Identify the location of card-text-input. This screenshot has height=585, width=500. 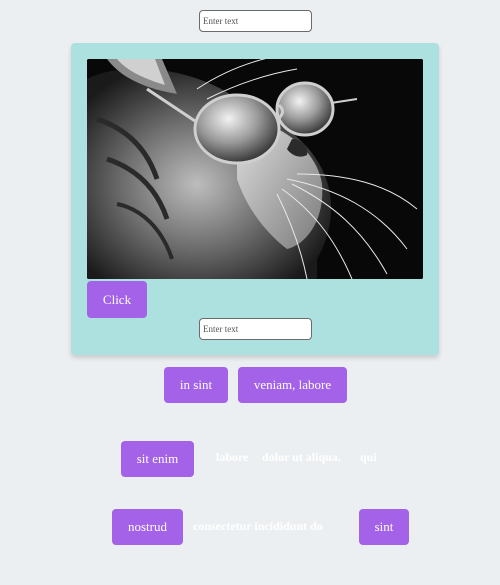
(255, 329).